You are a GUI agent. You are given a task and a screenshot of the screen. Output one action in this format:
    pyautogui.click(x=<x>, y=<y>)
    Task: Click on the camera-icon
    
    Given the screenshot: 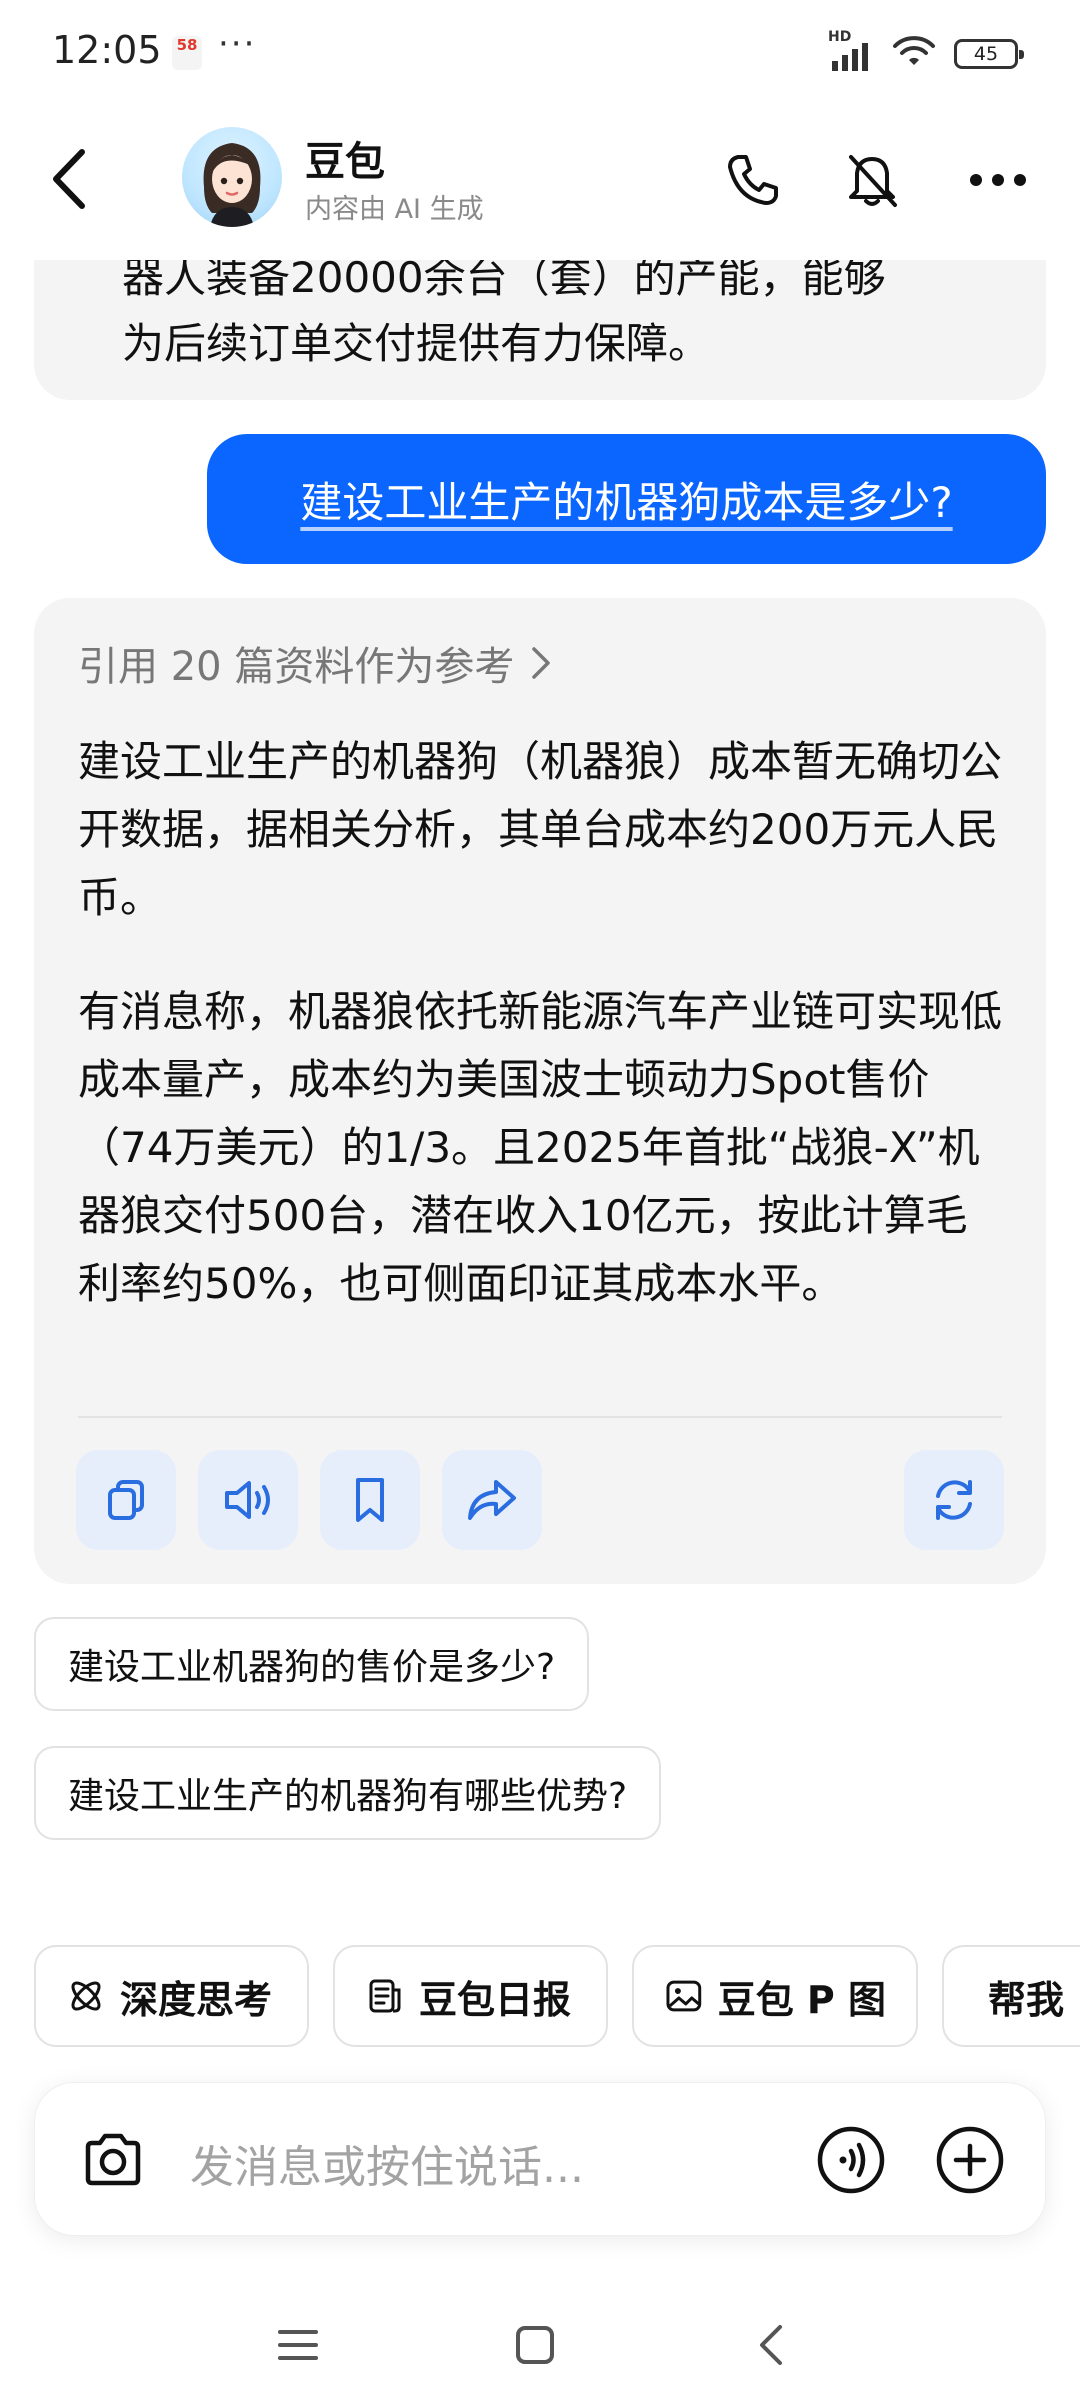 What is the action you would take?
    pyautogui.click(x=113, y=2159)
    